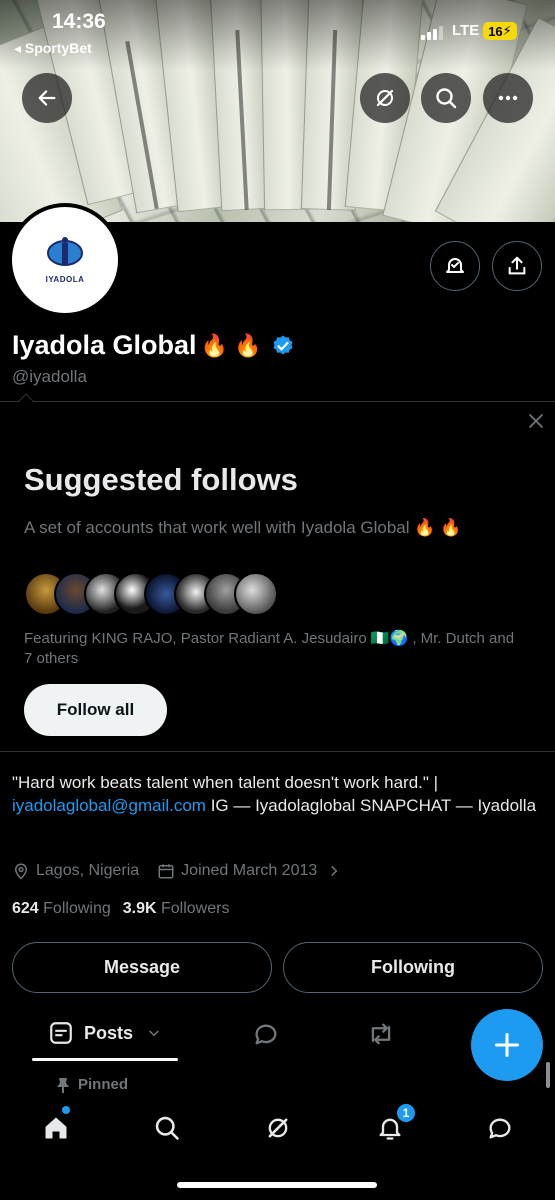 The image size is (555, 1200). Describe the element at coordinates (176, 871) in the screenshot. I see `profile-meta: Lagos, Nigeria Joined March 2013` at that location.